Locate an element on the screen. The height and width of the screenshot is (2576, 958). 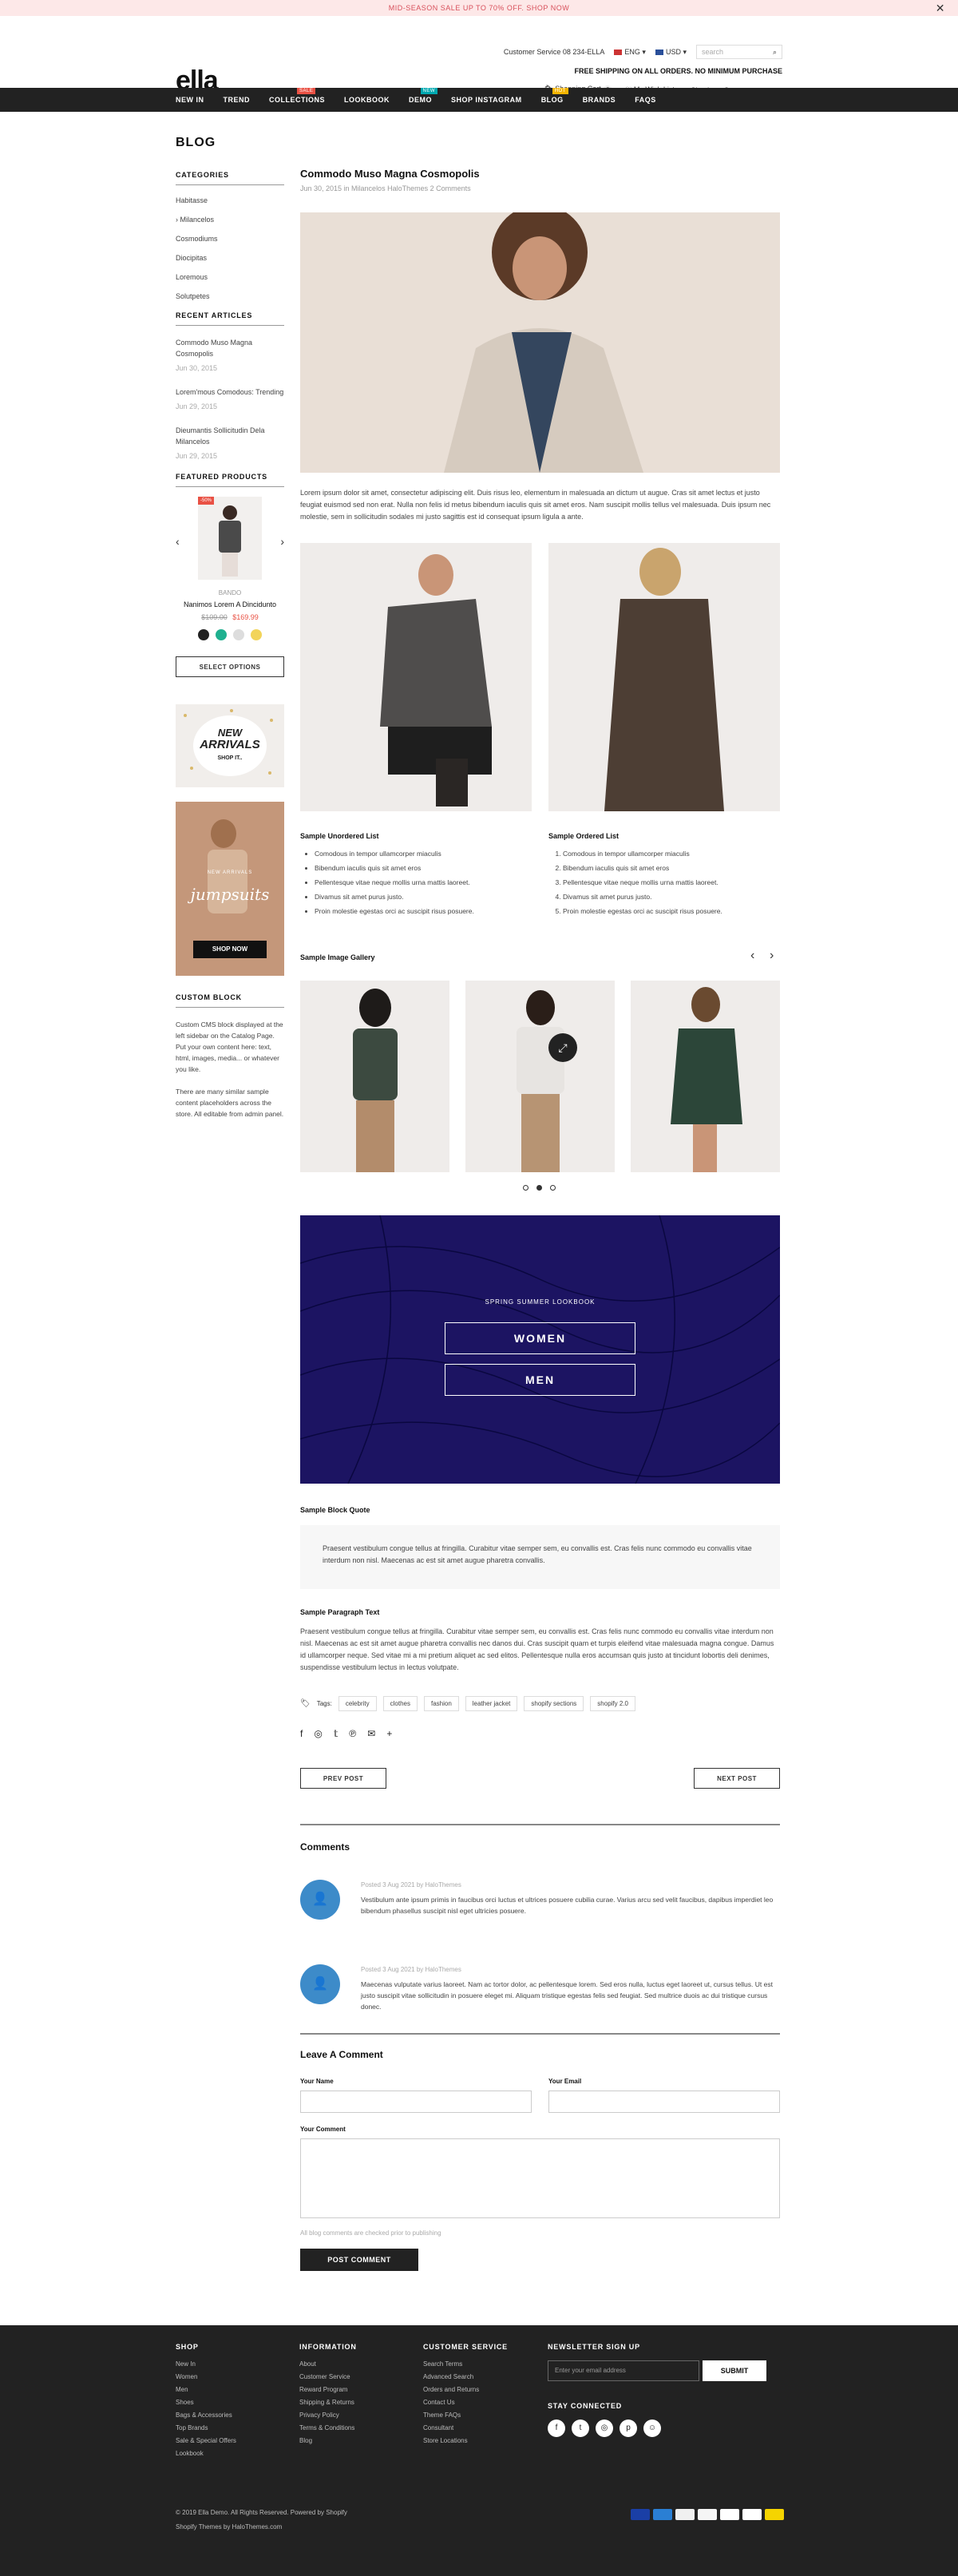
chevron-left-icon: ‹ is located at coordinates (178, 541).